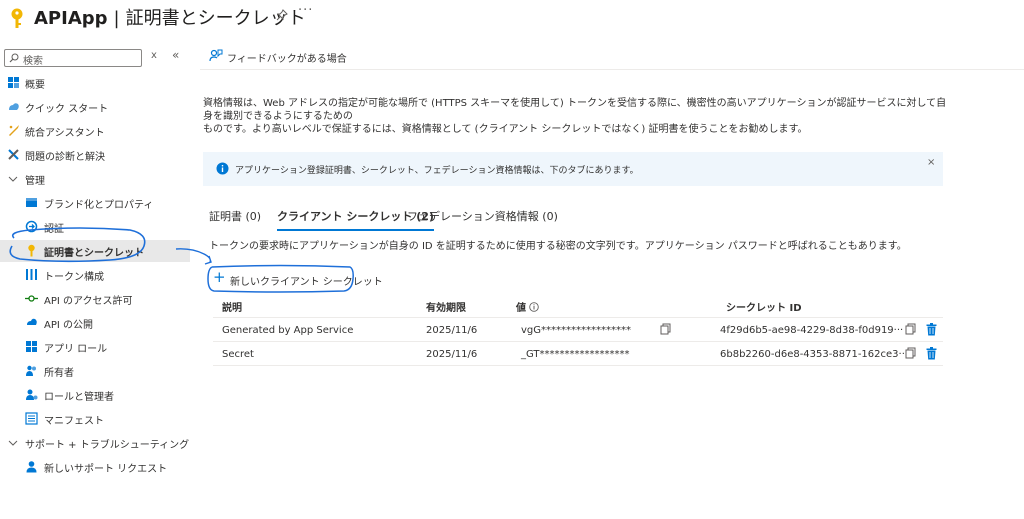 The width and height of the screenshot is (1024, 519). I want to click on branding-icon, so click(31, 202).